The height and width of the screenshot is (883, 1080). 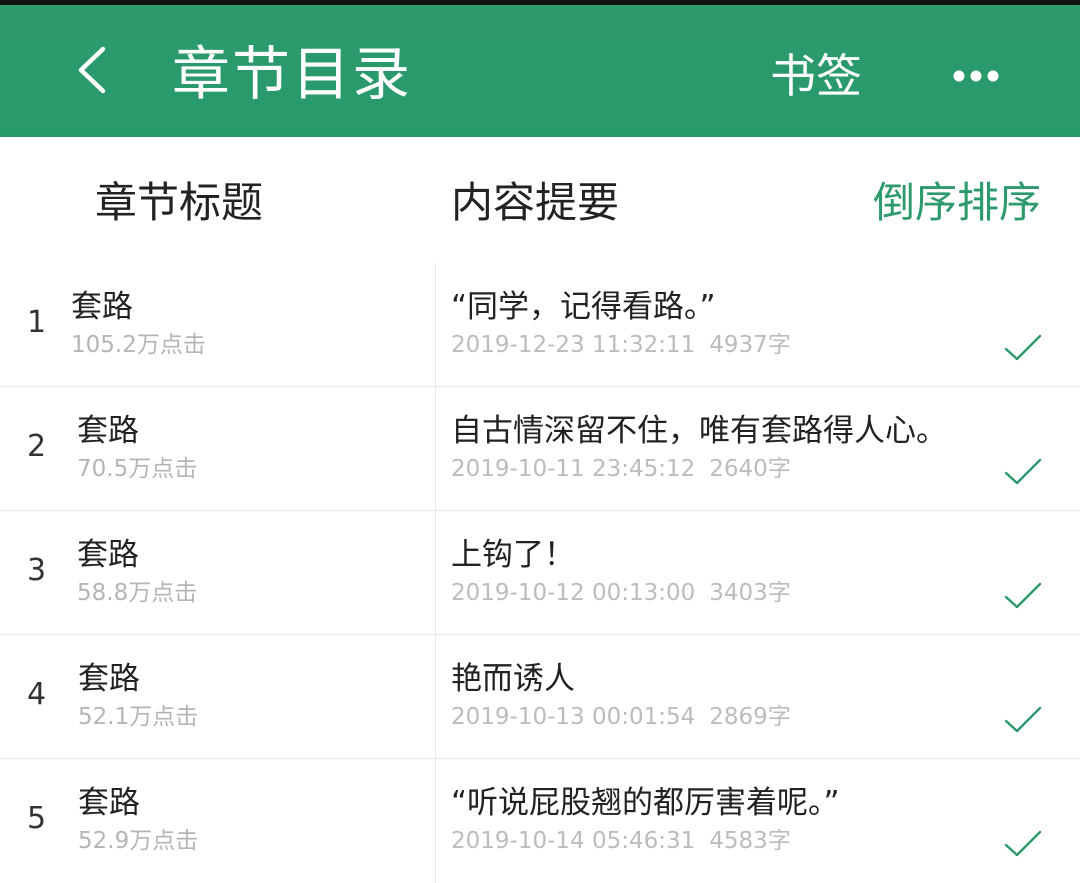 I want to click on chapter-number: 2, so click(x=37, y=446).